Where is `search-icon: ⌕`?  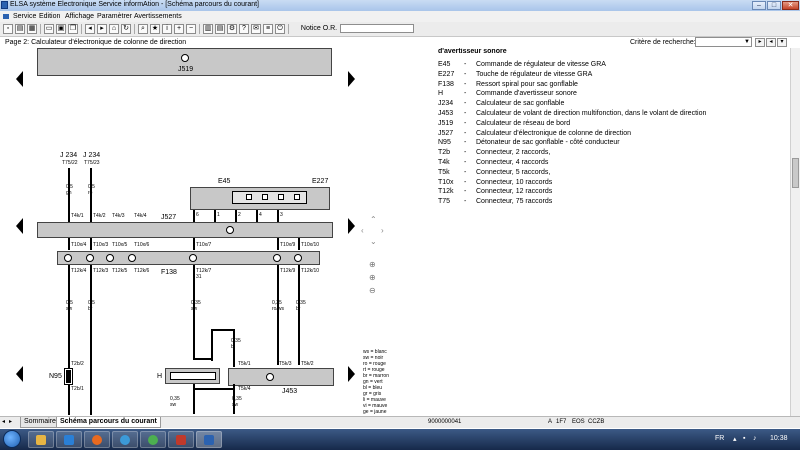 search-icon: ⌕ is located at coordinates (143, 29).